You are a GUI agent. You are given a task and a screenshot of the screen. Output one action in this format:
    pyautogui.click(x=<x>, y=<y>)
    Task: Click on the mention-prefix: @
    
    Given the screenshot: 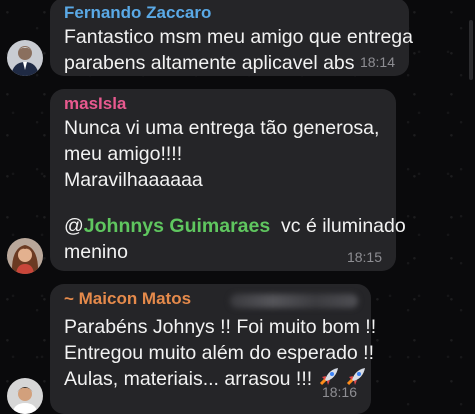 What is the action you would take?
    pyautogui.click(x=74, y=226)
    